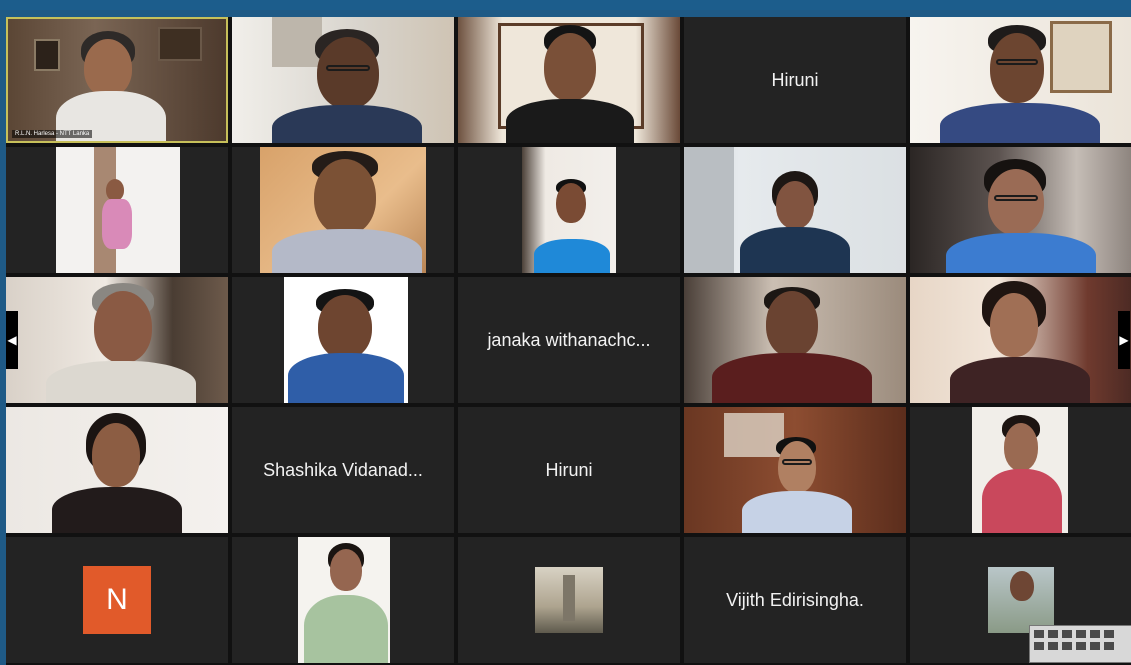  What do you see at coordinates (52, 134) in the screenshot?
I see `participant-name-label: R.L.N. Harlesa - NTT Lanka` at bounding box center [52, 134].